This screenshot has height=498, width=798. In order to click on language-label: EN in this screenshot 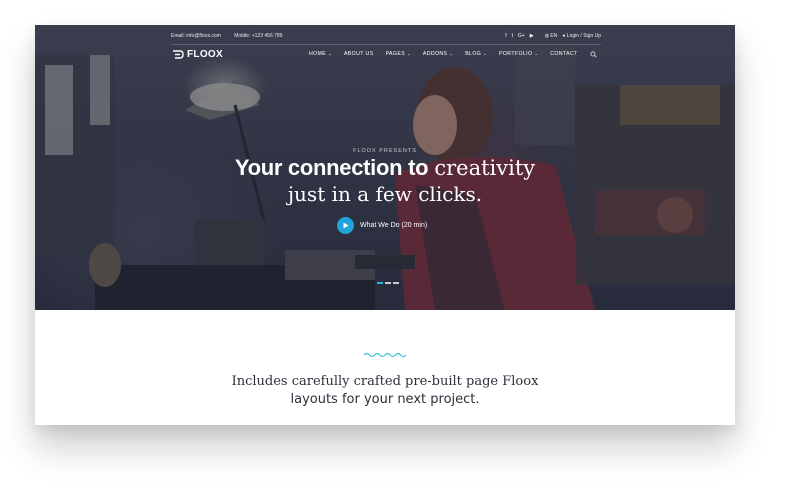, I will do `click(554, 36)`.